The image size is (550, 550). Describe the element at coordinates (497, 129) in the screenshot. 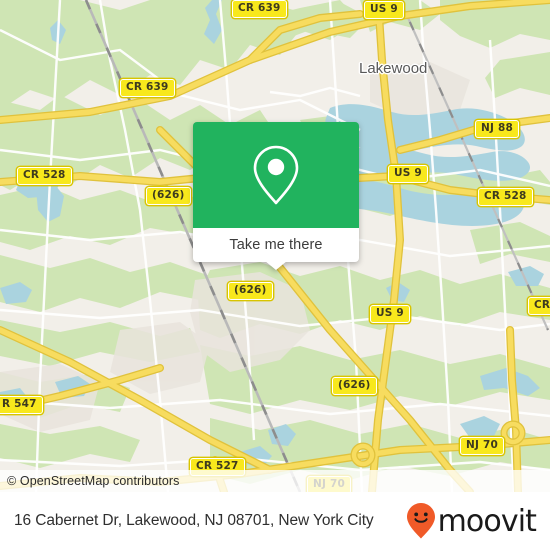

I see `road-shield: NJ 88` at that location.